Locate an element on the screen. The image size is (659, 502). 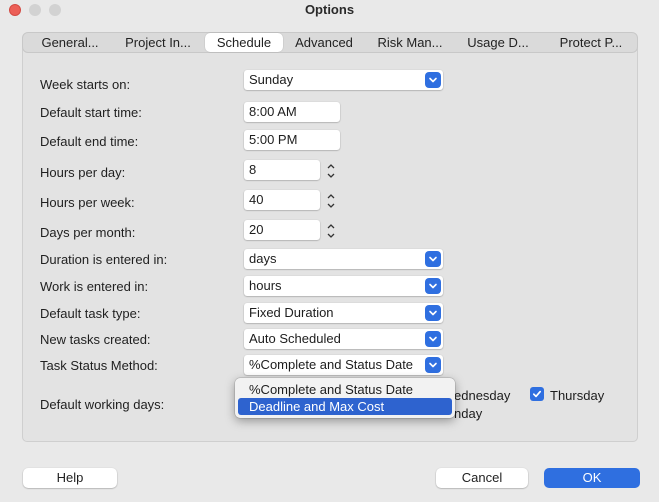
task-status-method-select: %Complete and Status Date is located at coordinates (343, 365).